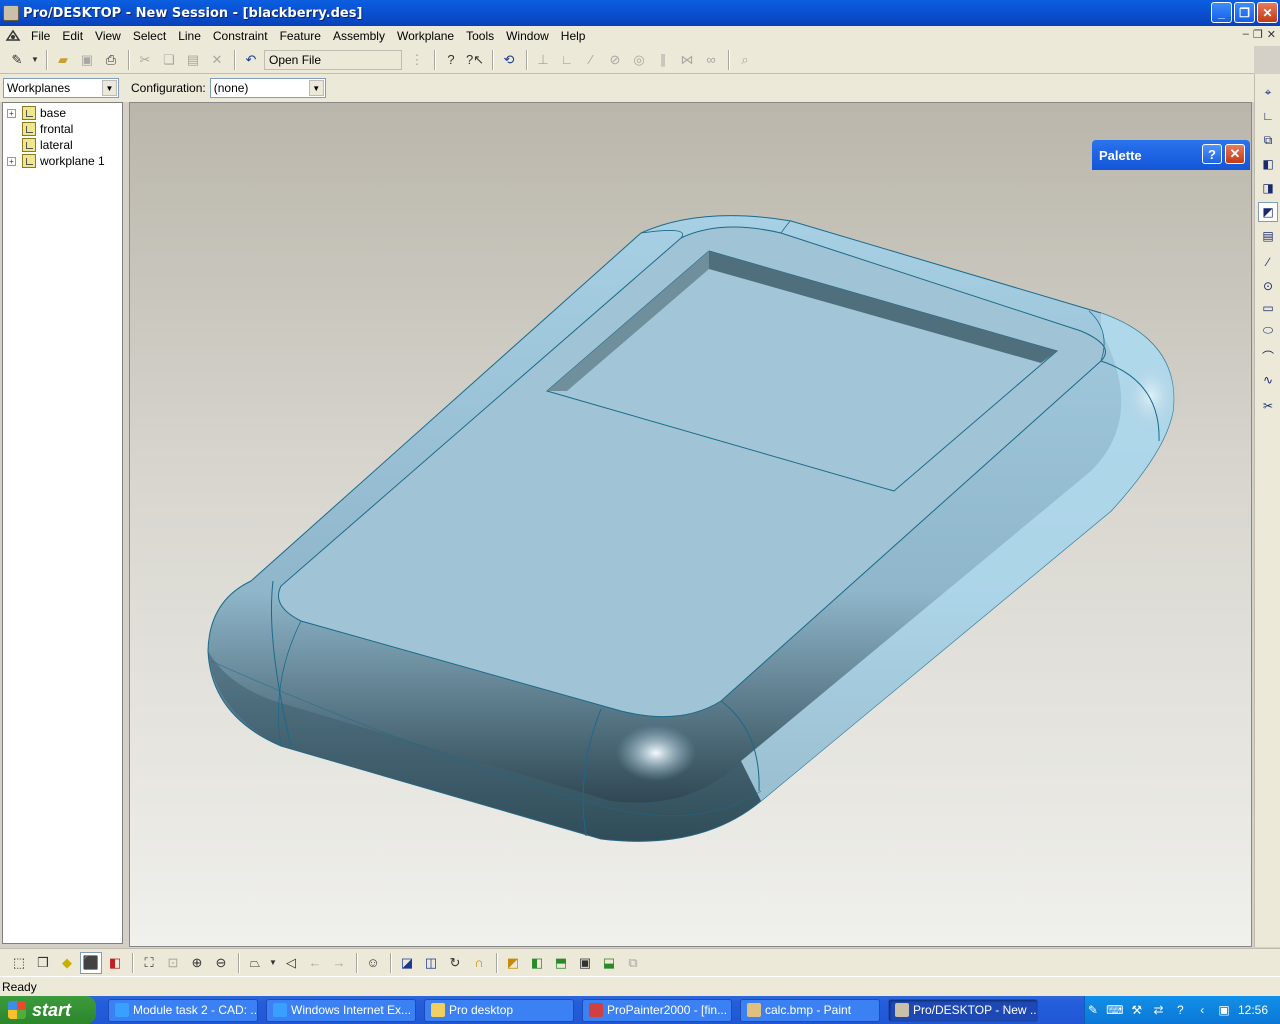 The image size is (1280, 1024). Describe the element at coordinates (1268, 406) in the screenshot. I see `trim-tool-icon: ✂` at that location.